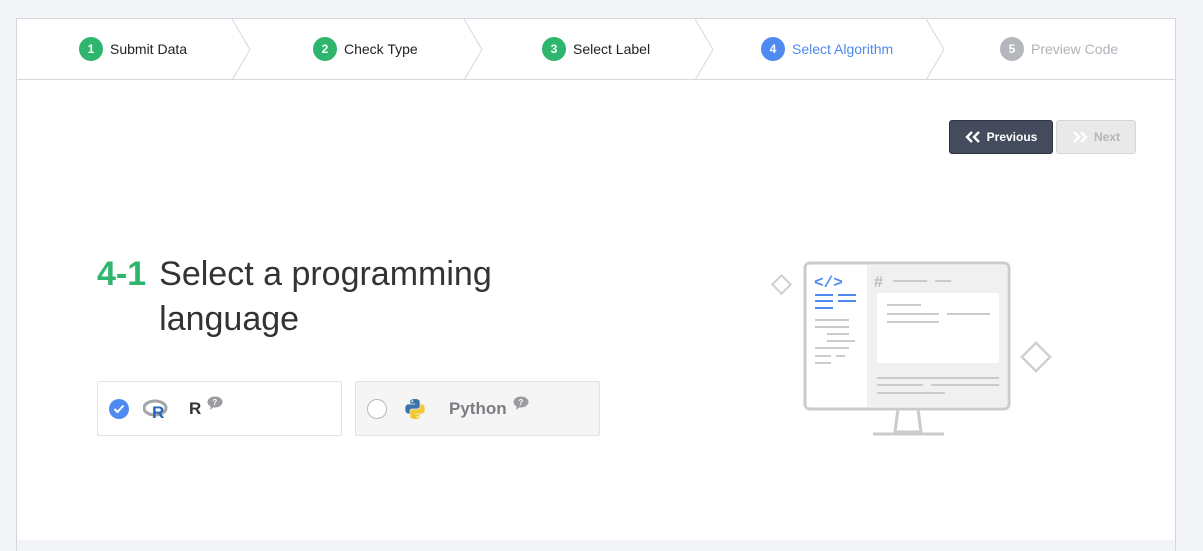 This screenshot has width=1203, height=551. What do you see at coordinates (91, 49) in the screenshot?
I see `step-number: 1` at bounding box center [91, 49].